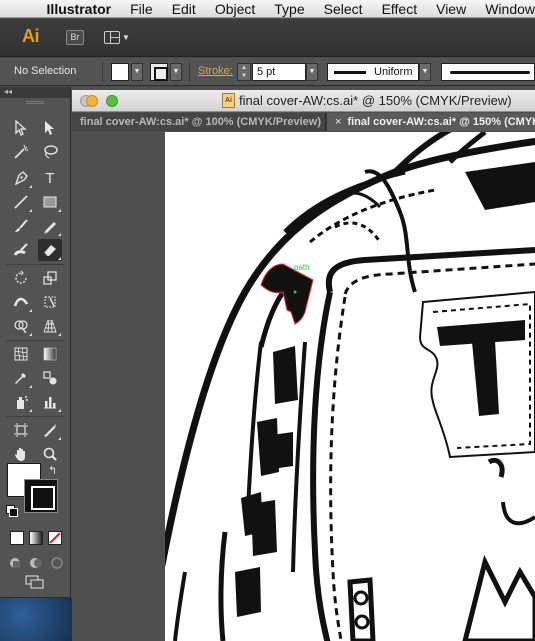  Describe the element at coordinates (289, 9) in the screenshot. I see `menu-type: Type` at that location.